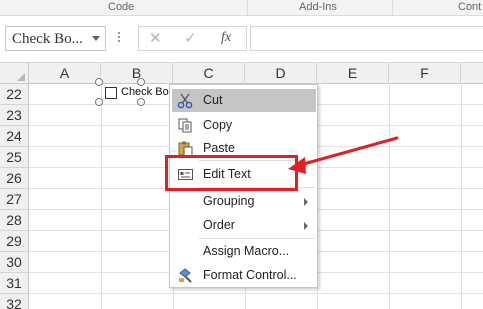 The image size is (483, 309). What do you see at coordinates (353, 73) in the screenshot?
I see `column-header-e: E` at bounding box center [353, 73].